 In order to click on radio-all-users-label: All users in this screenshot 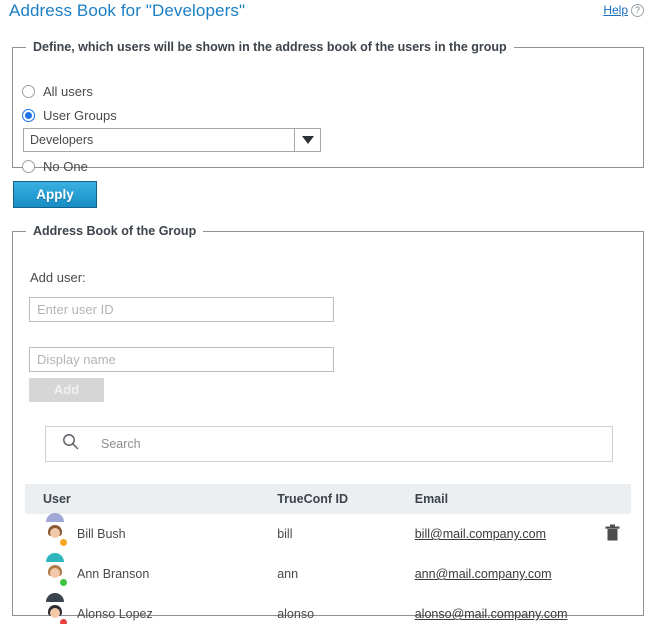, I will do `click(68, 91)`.